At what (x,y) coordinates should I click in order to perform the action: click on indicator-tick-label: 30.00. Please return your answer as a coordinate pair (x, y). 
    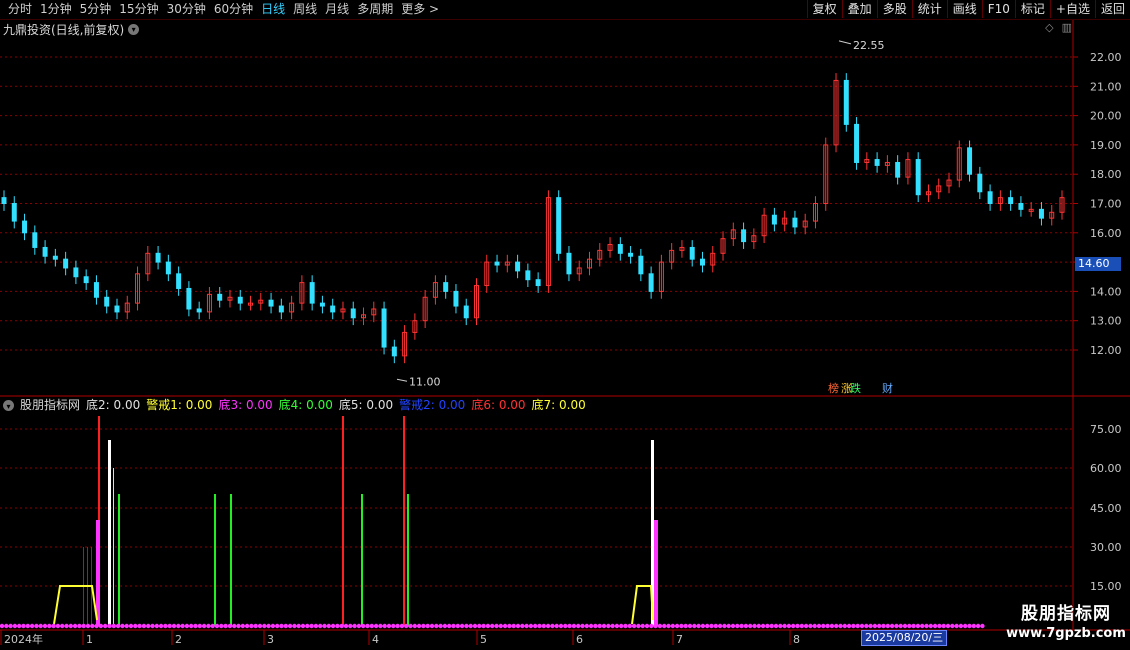
    Looking at the image, I should click on (1106, 547).